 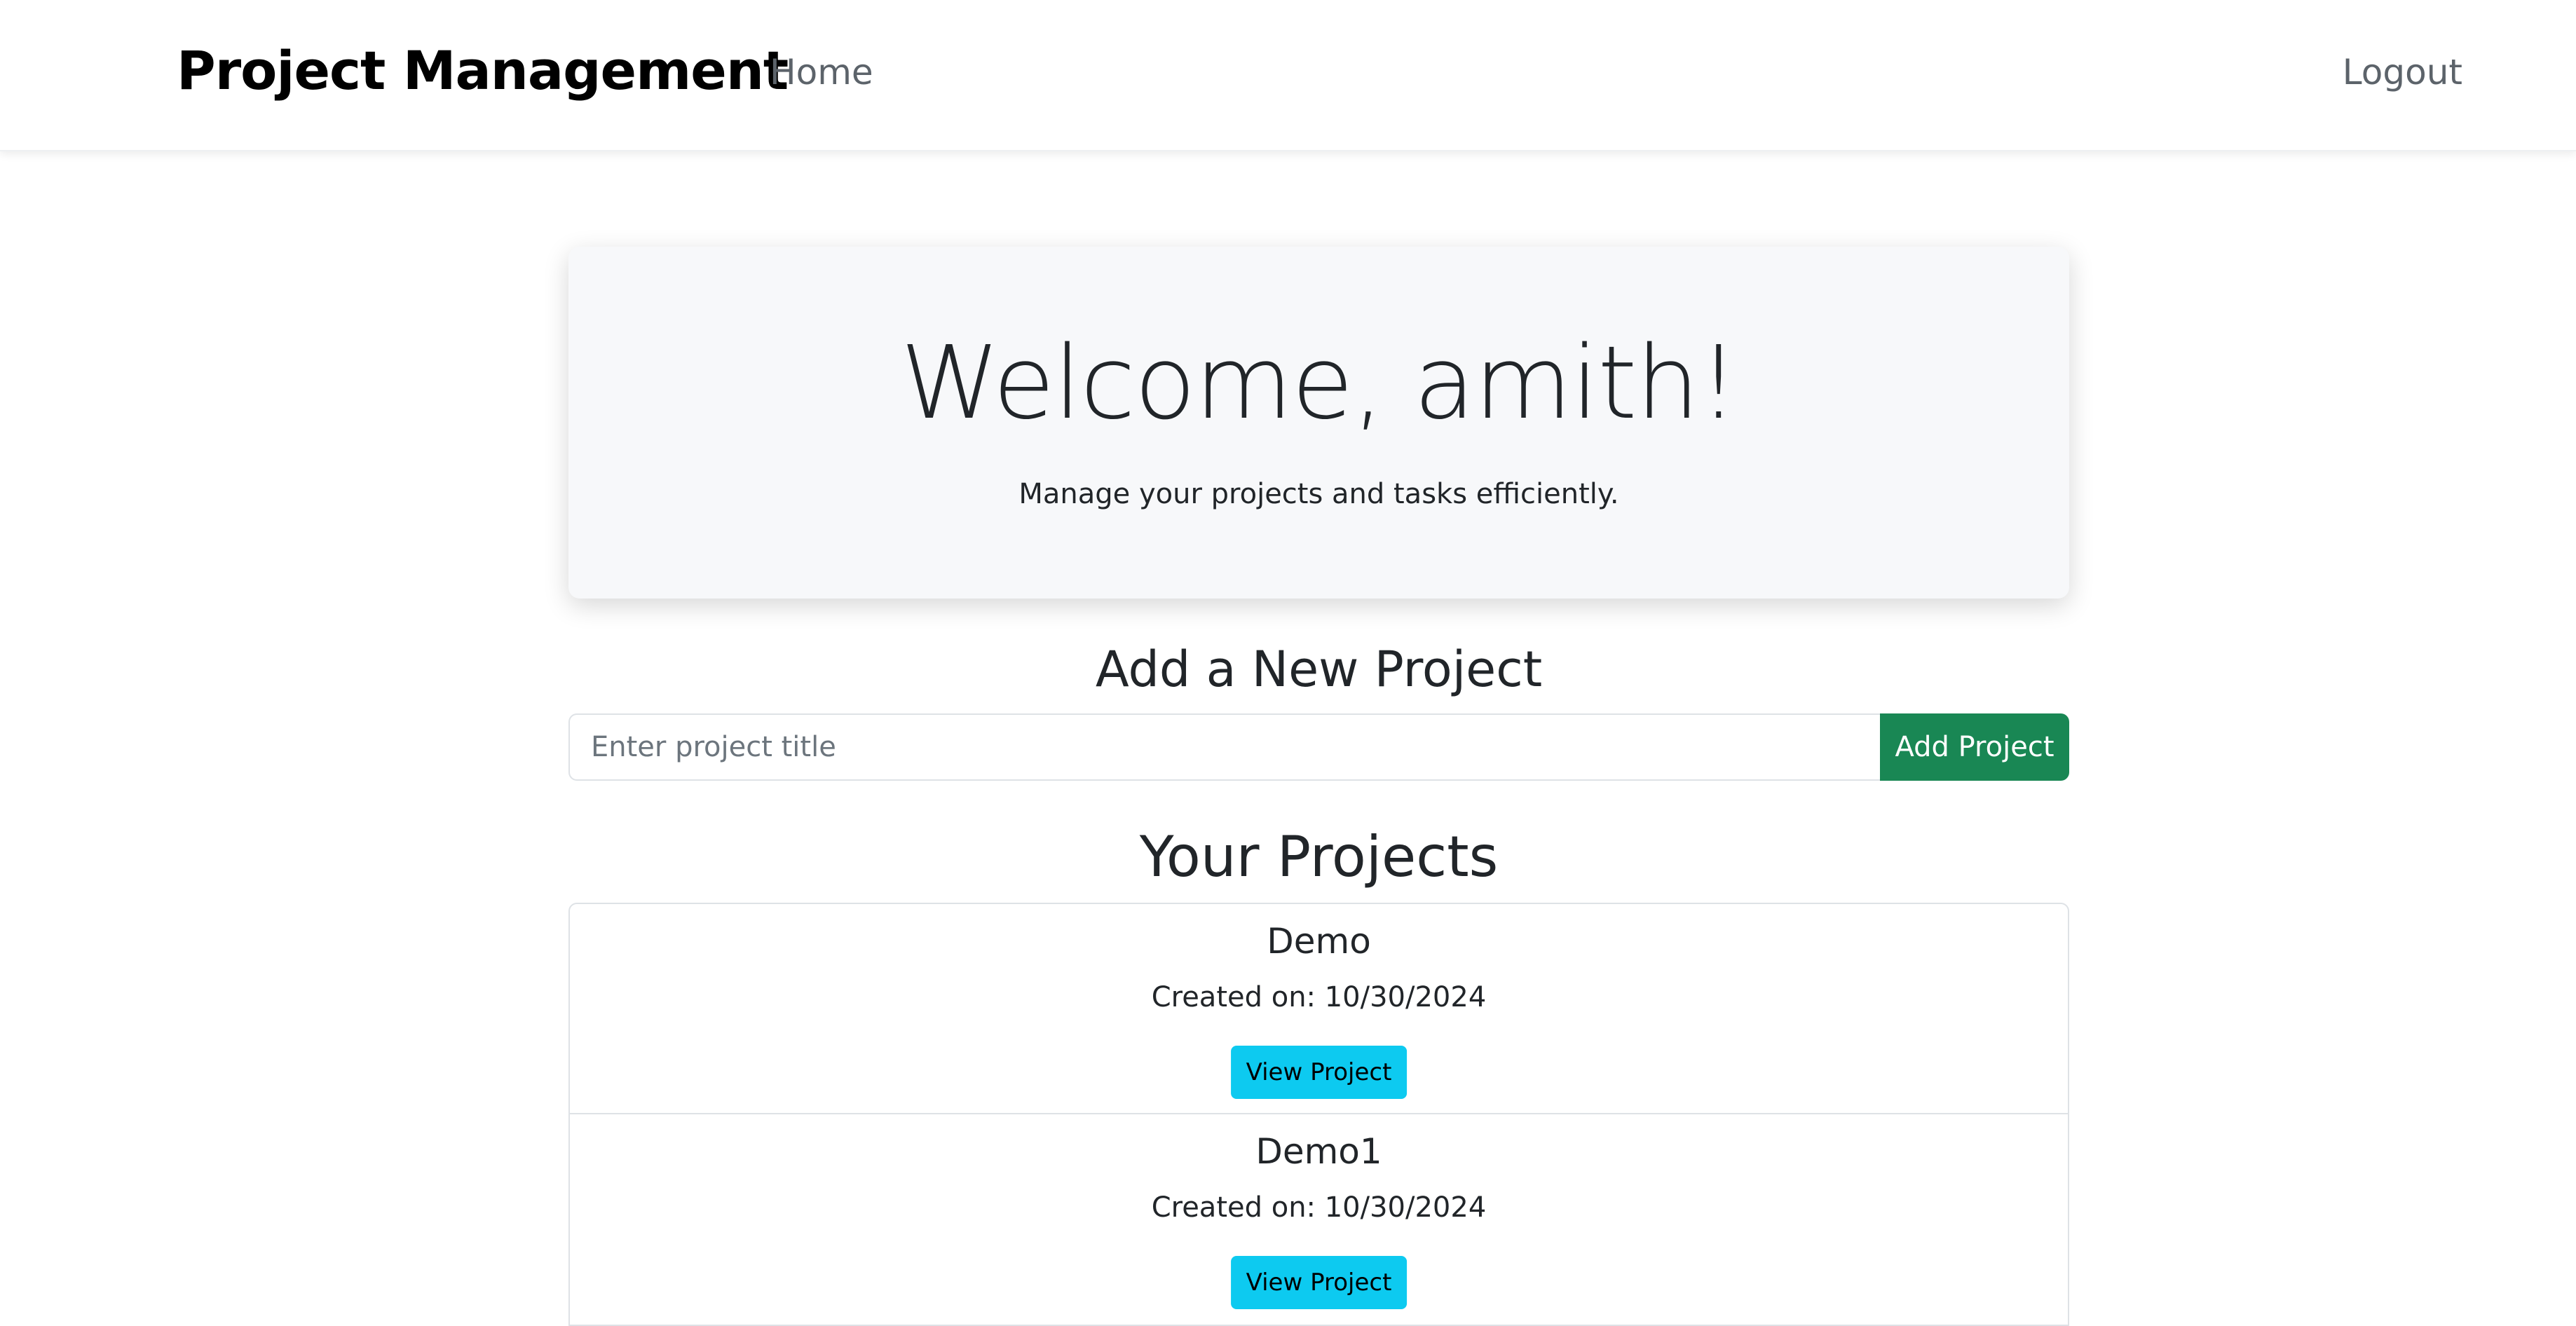 What do you see at coordinates (1318, 1151) in the screenshot?
I see `project-title: Demo1` at bounding box center [1318, 1151].